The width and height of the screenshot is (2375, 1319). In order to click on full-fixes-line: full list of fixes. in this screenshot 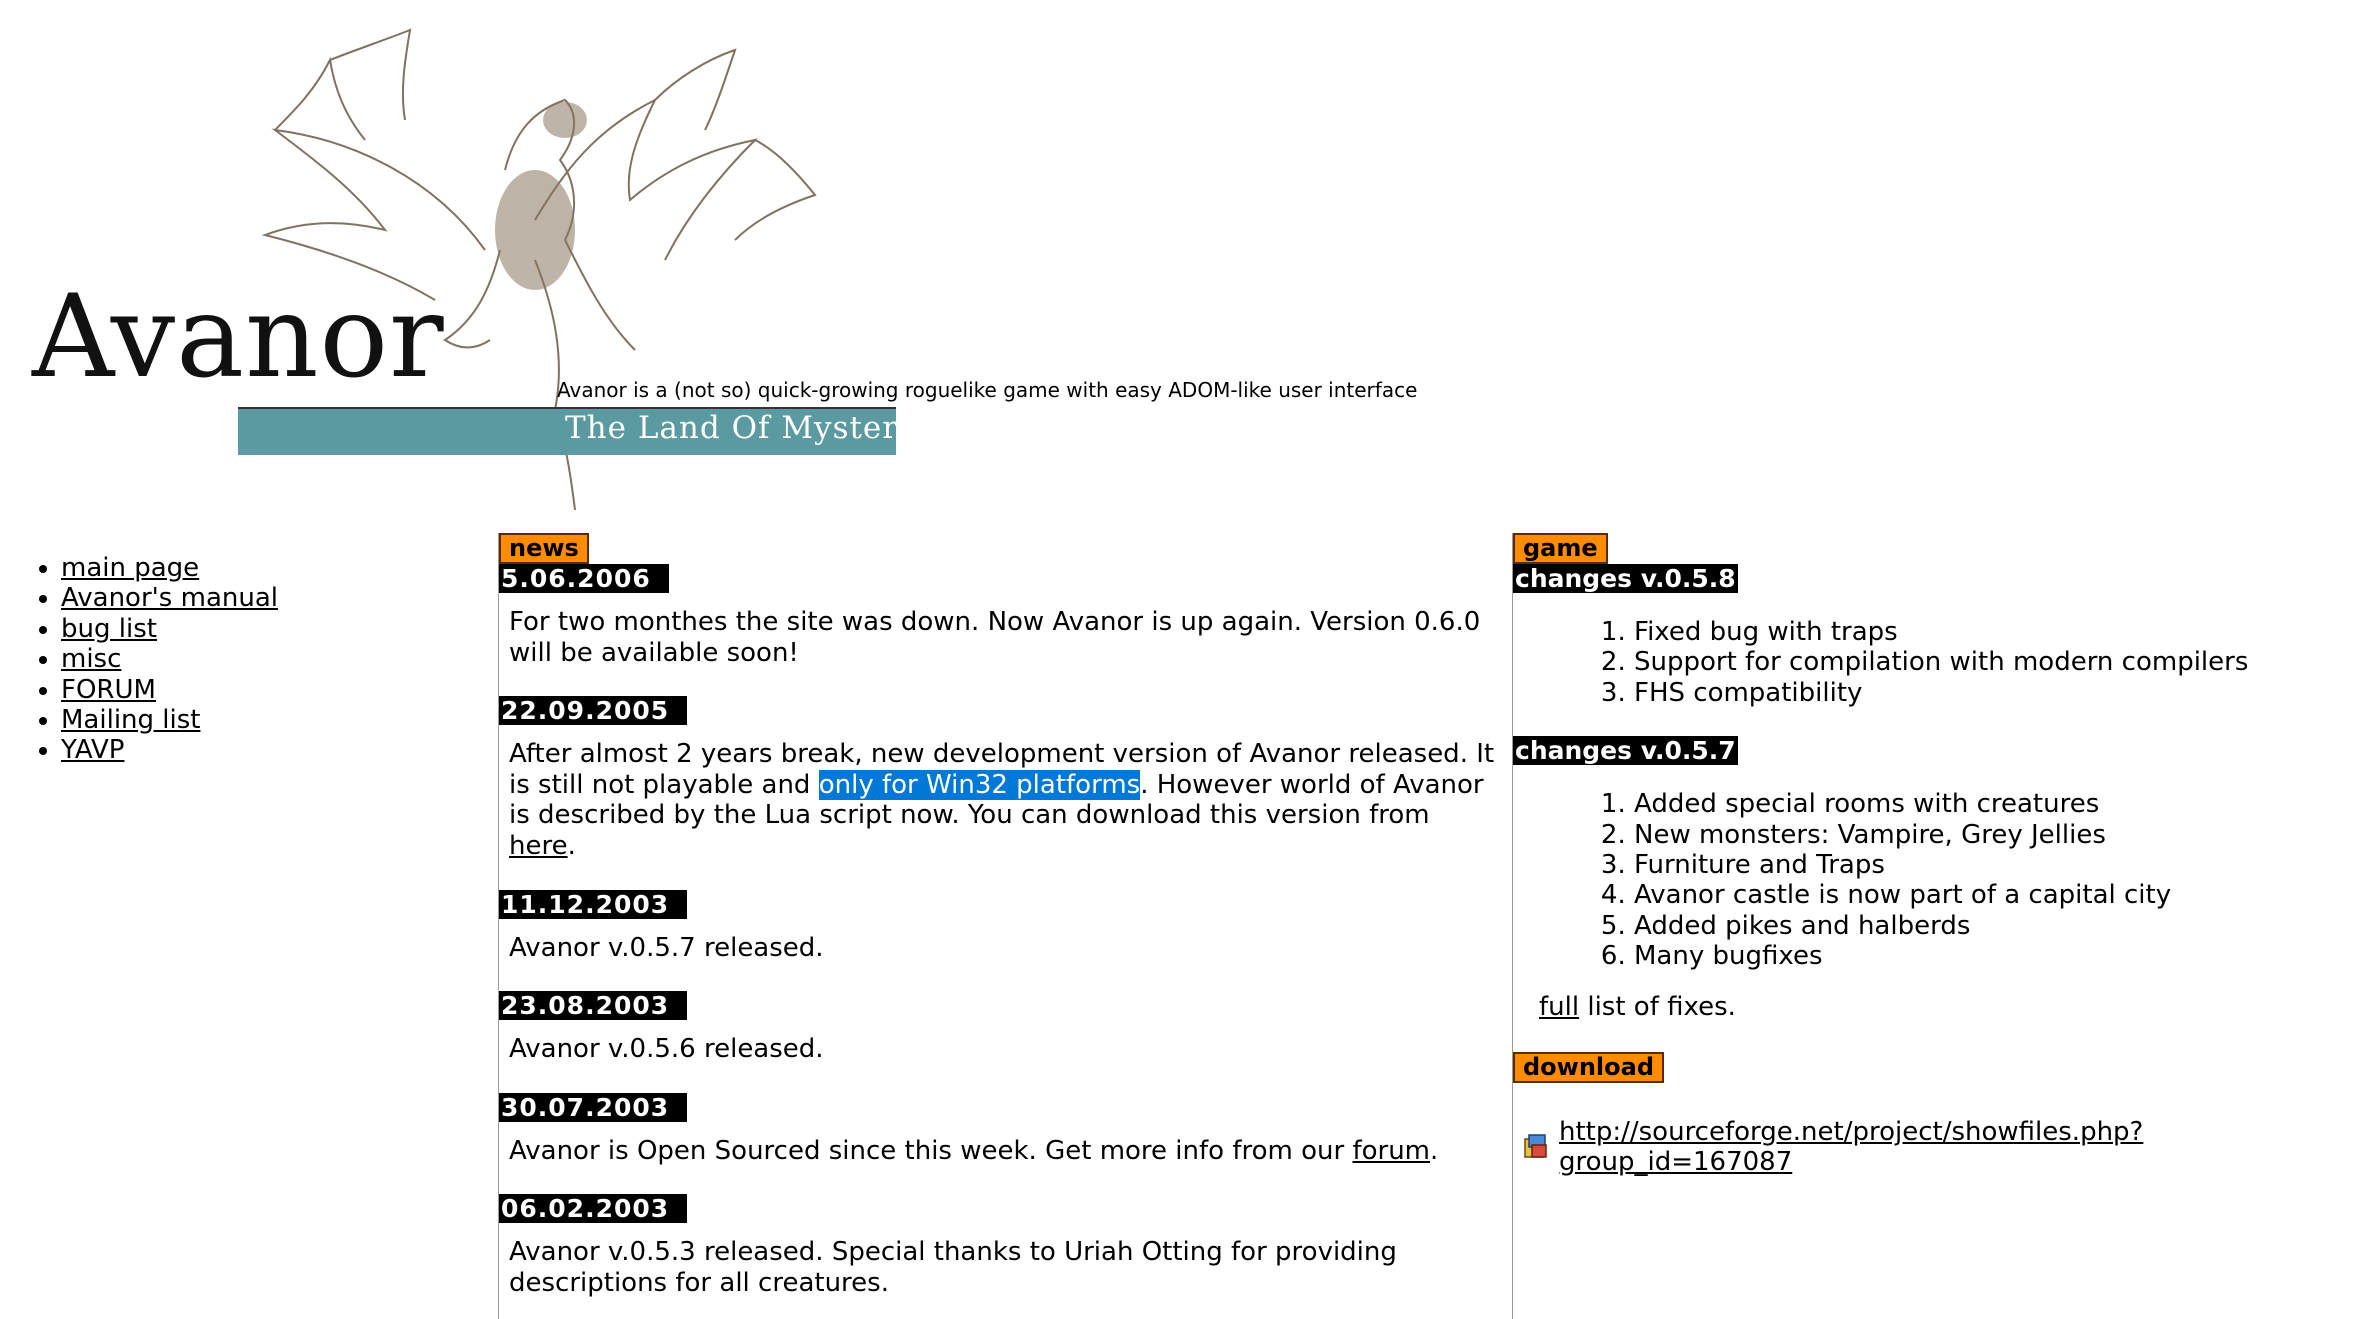, I will do `click(1957, 1007)`.